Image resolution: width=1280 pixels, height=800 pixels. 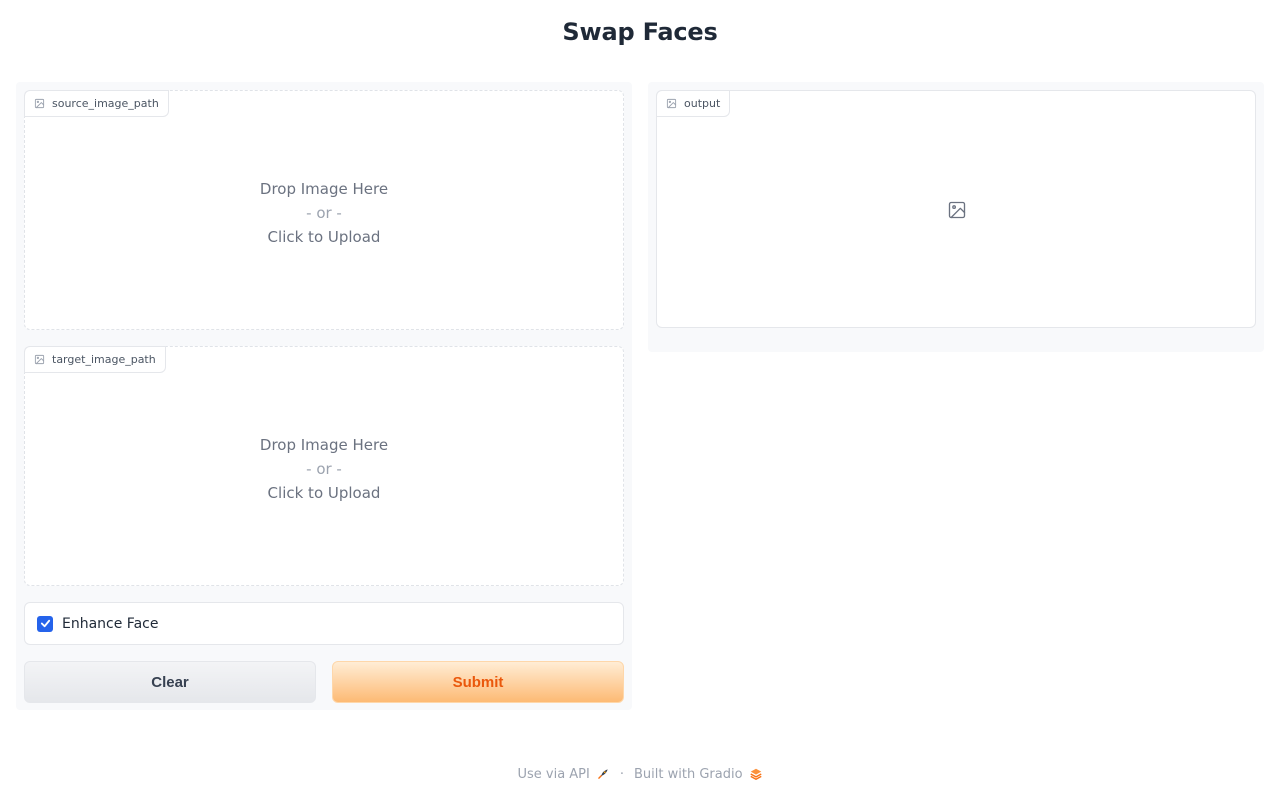 I want to click on use-via-api-link: Use via API, so click(x=563, y=774).